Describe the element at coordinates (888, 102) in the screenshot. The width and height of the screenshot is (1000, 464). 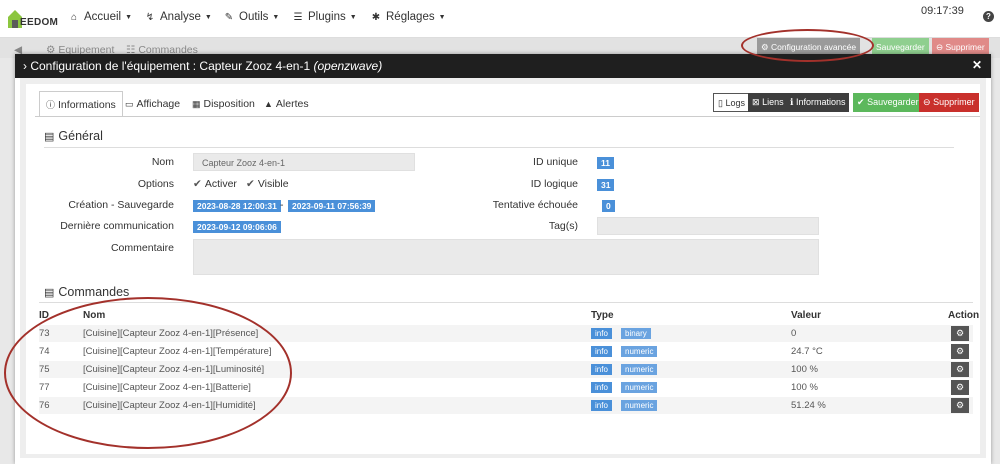
I see `save-button: ✔ Sauvegarder` at that location.